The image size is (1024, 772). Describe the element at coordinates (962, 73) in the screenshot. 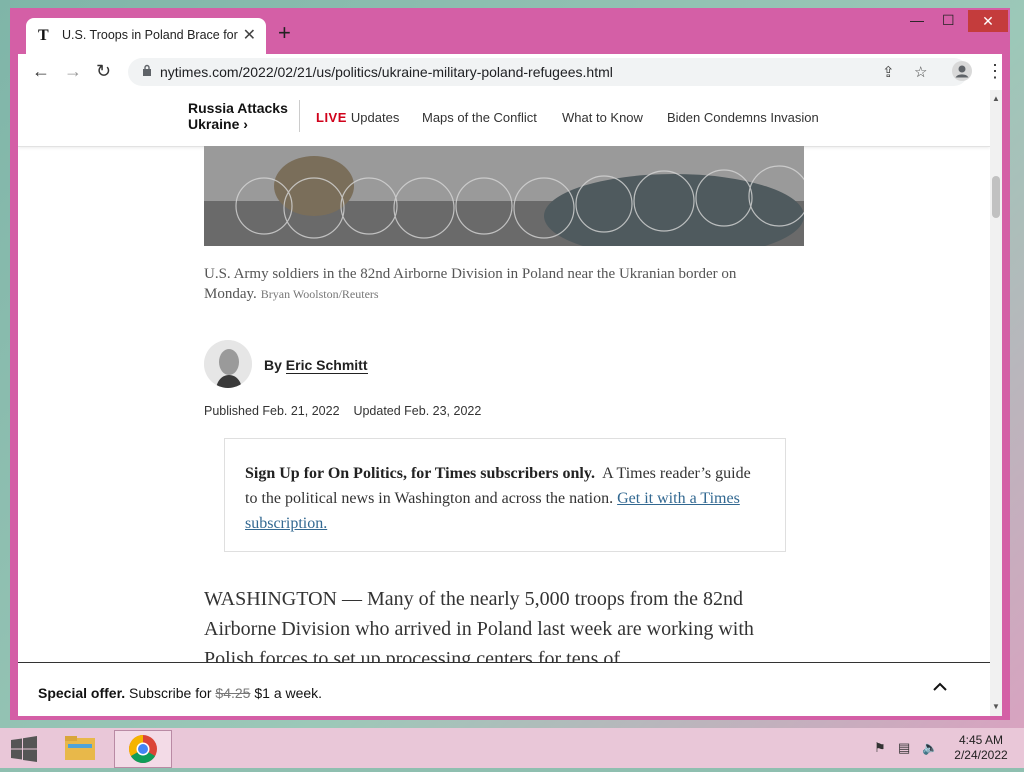

I see `profile-avatar-icon` at that location.